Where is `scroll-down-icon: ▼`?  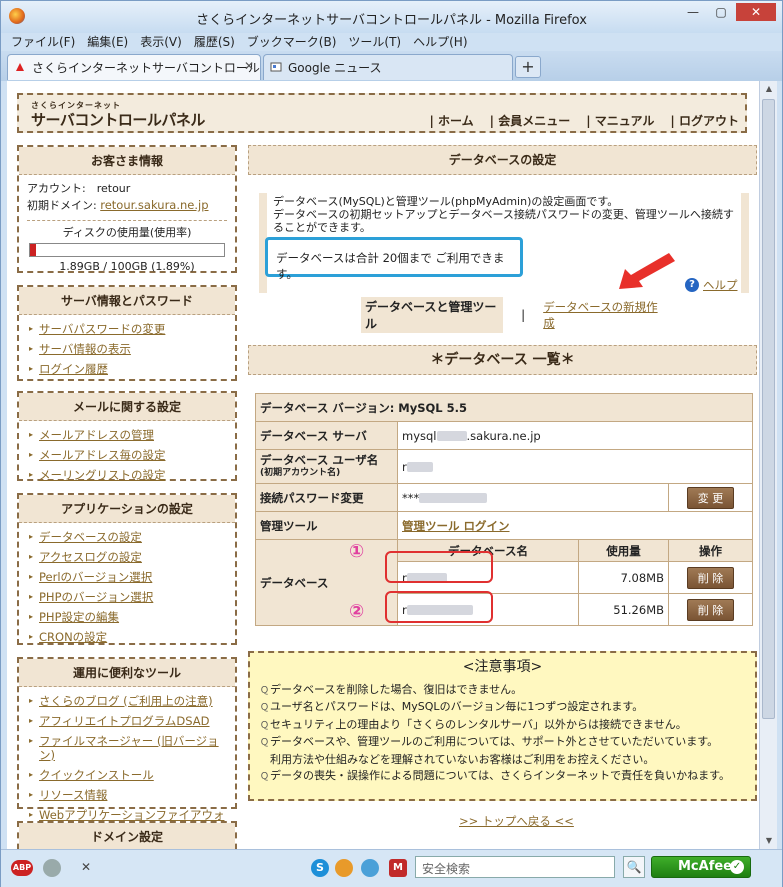
scroll-down-icon: ▼ is located at coordinates (769, 841).